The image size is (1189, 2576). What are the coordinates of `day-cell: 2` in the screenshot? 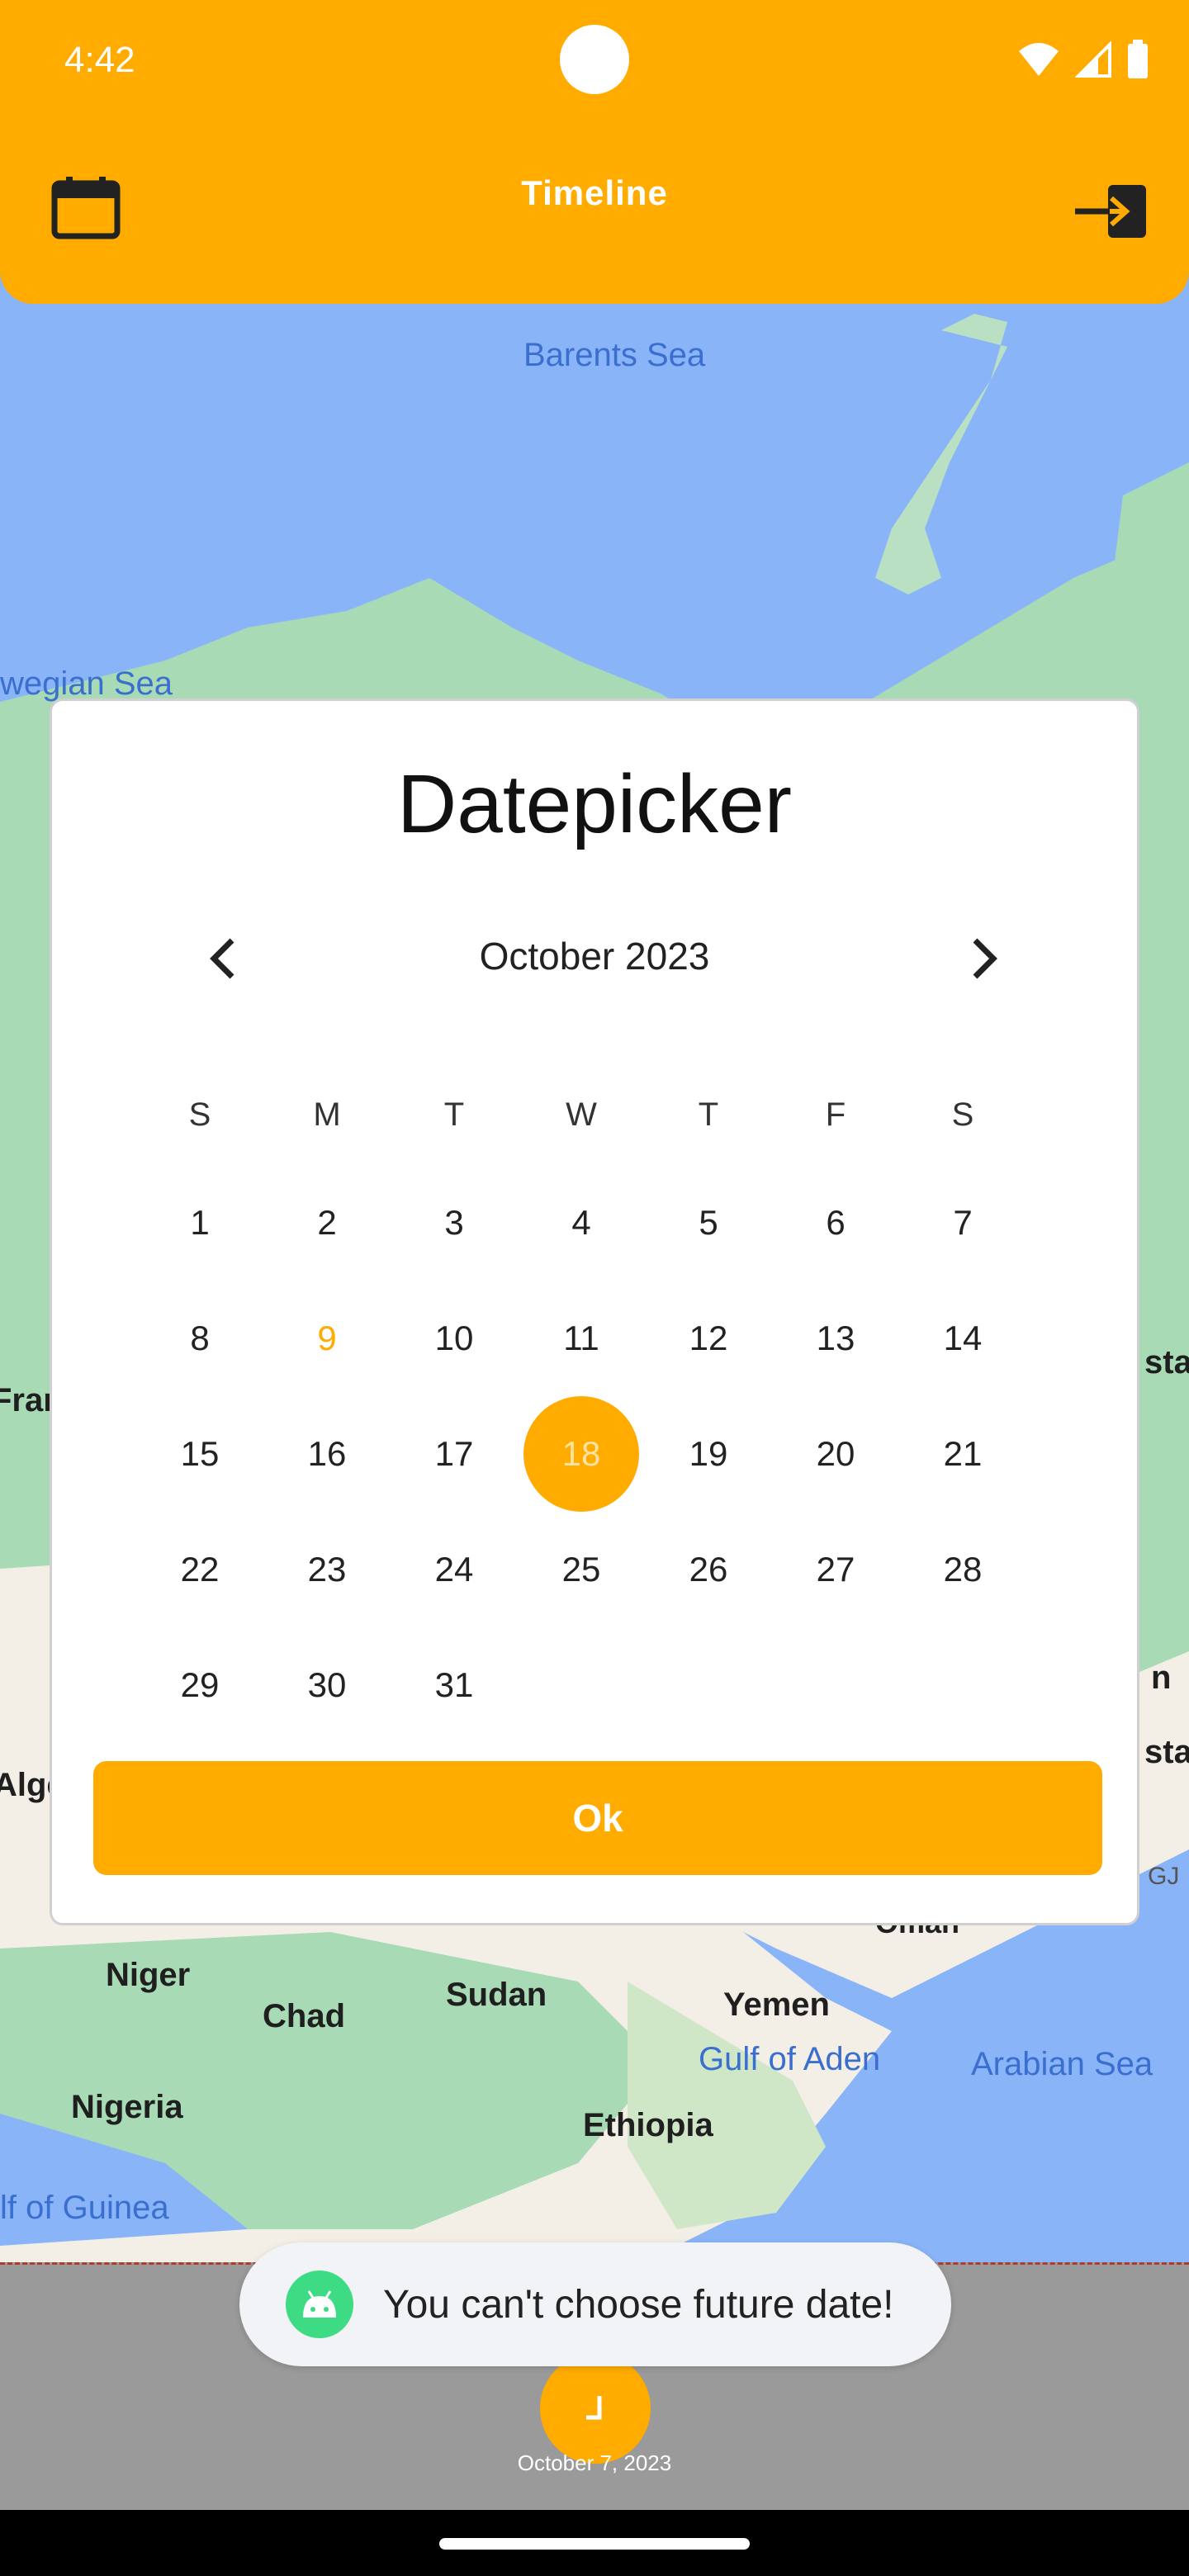 It's located at (327, 1223).